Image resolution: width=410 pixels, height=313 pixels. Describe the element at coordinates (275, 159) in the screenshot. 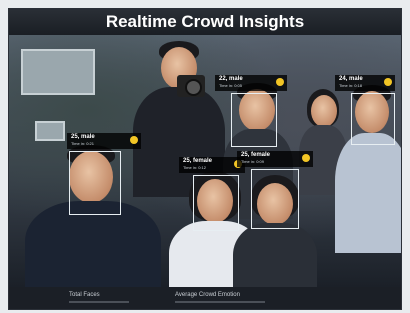

I see `face-tag: 25, female Time in: 0:09` at that location.